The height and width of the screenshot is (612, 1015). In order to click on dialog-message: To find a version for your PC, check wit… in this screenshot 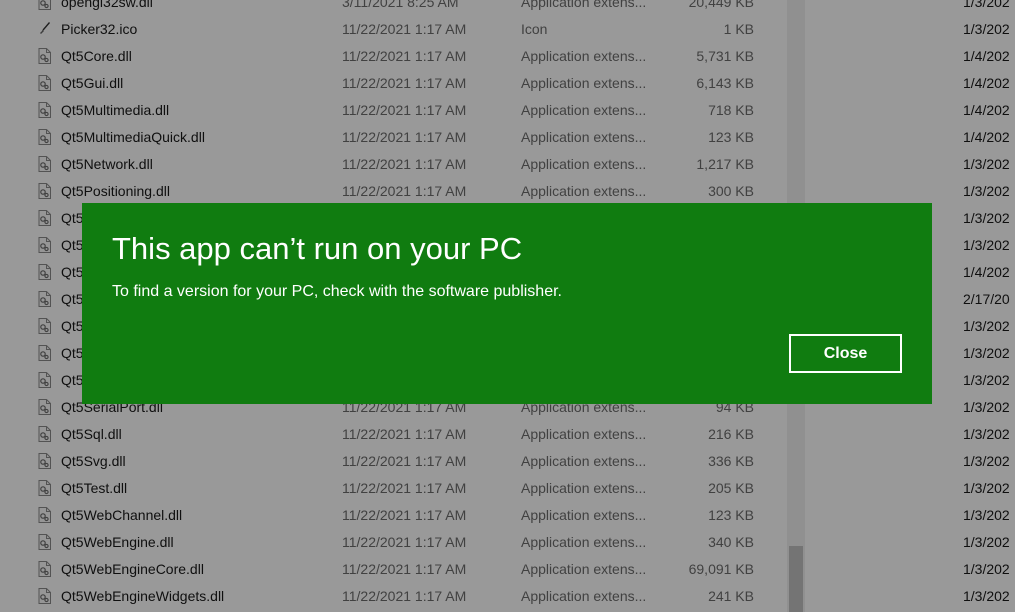, I will do `click(337, 291)`.